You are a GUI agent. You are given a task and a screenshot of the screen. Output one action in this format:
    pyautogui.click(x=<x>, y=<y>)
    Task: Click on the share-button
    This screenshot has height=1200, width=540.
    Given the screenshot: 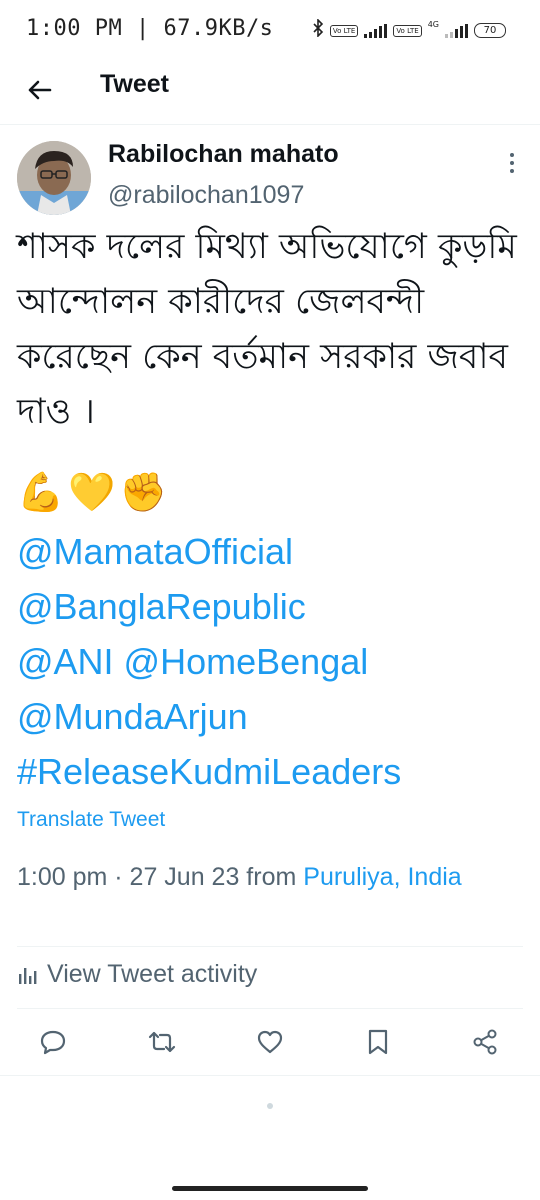 What is the action you would take?
    pyautogui.click(x=485, y=1042)
    